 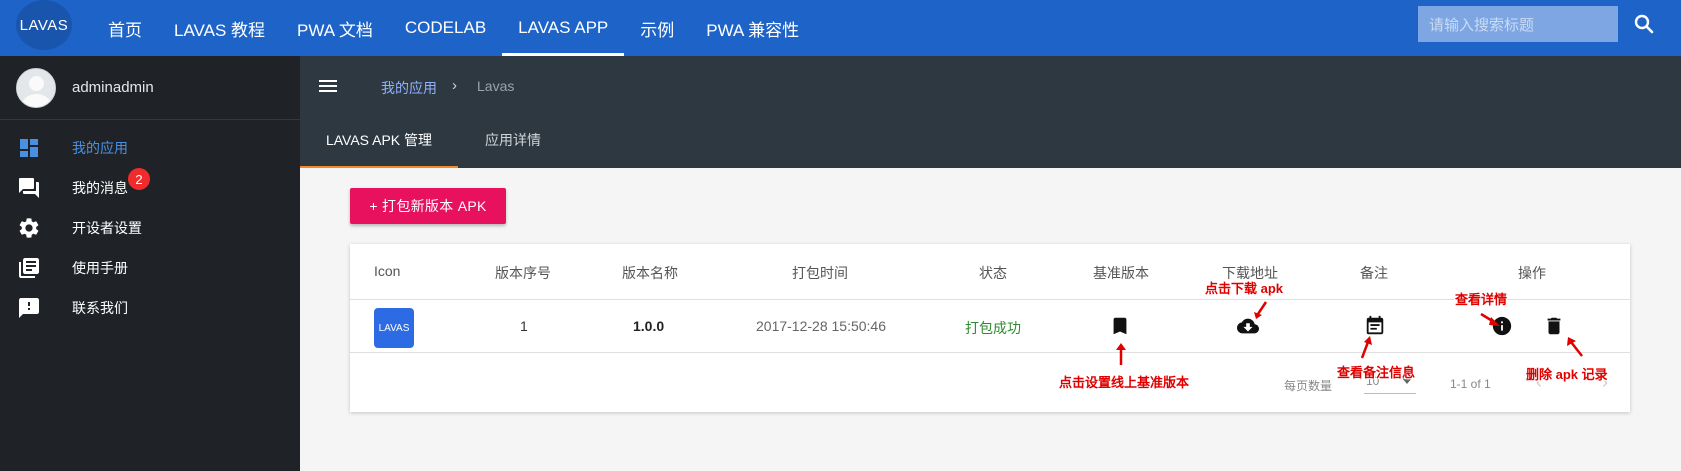 What do you see at coordinates (100, 188) in the screenshot?
I see `sidebar-item-label: 我的消息` at bounding box center [100, 188].